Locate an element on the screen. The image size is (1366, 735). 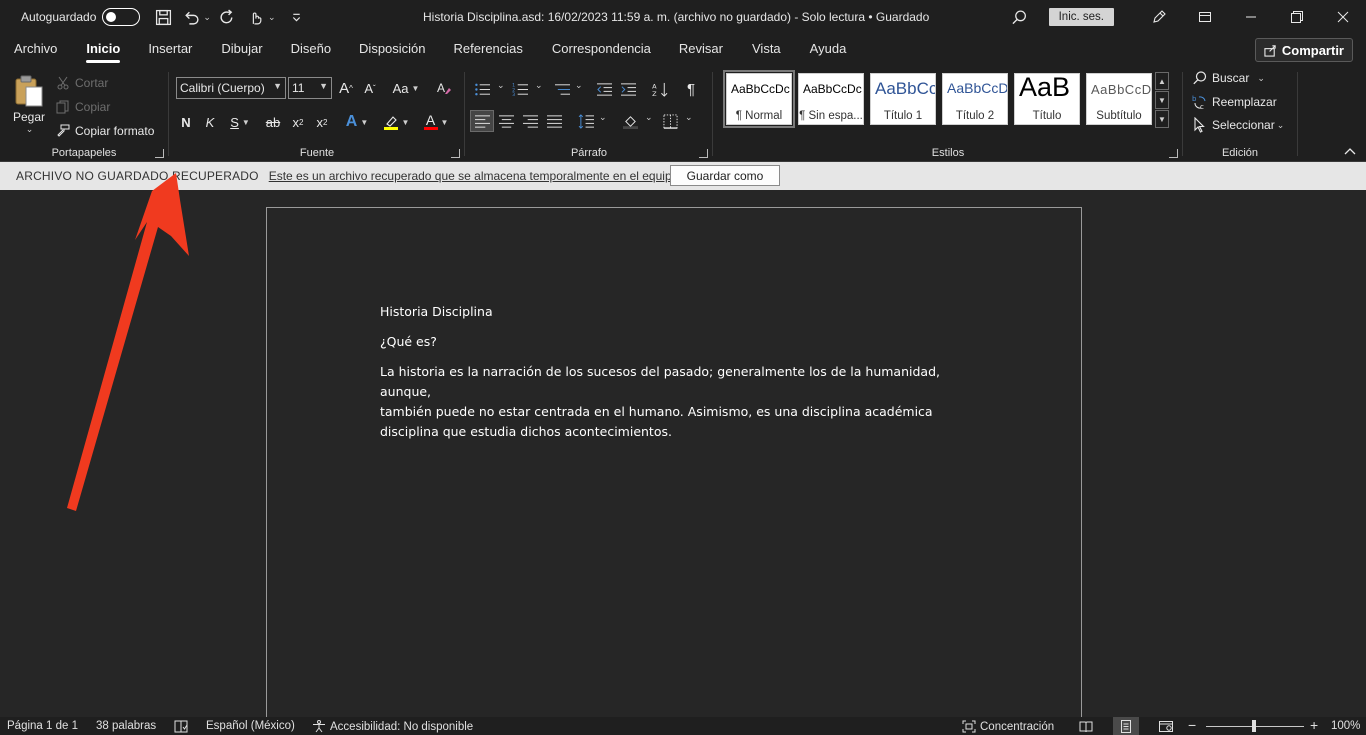
accessibility-status: Accesibilidad: No disponible is located at coordinates (392, 726).